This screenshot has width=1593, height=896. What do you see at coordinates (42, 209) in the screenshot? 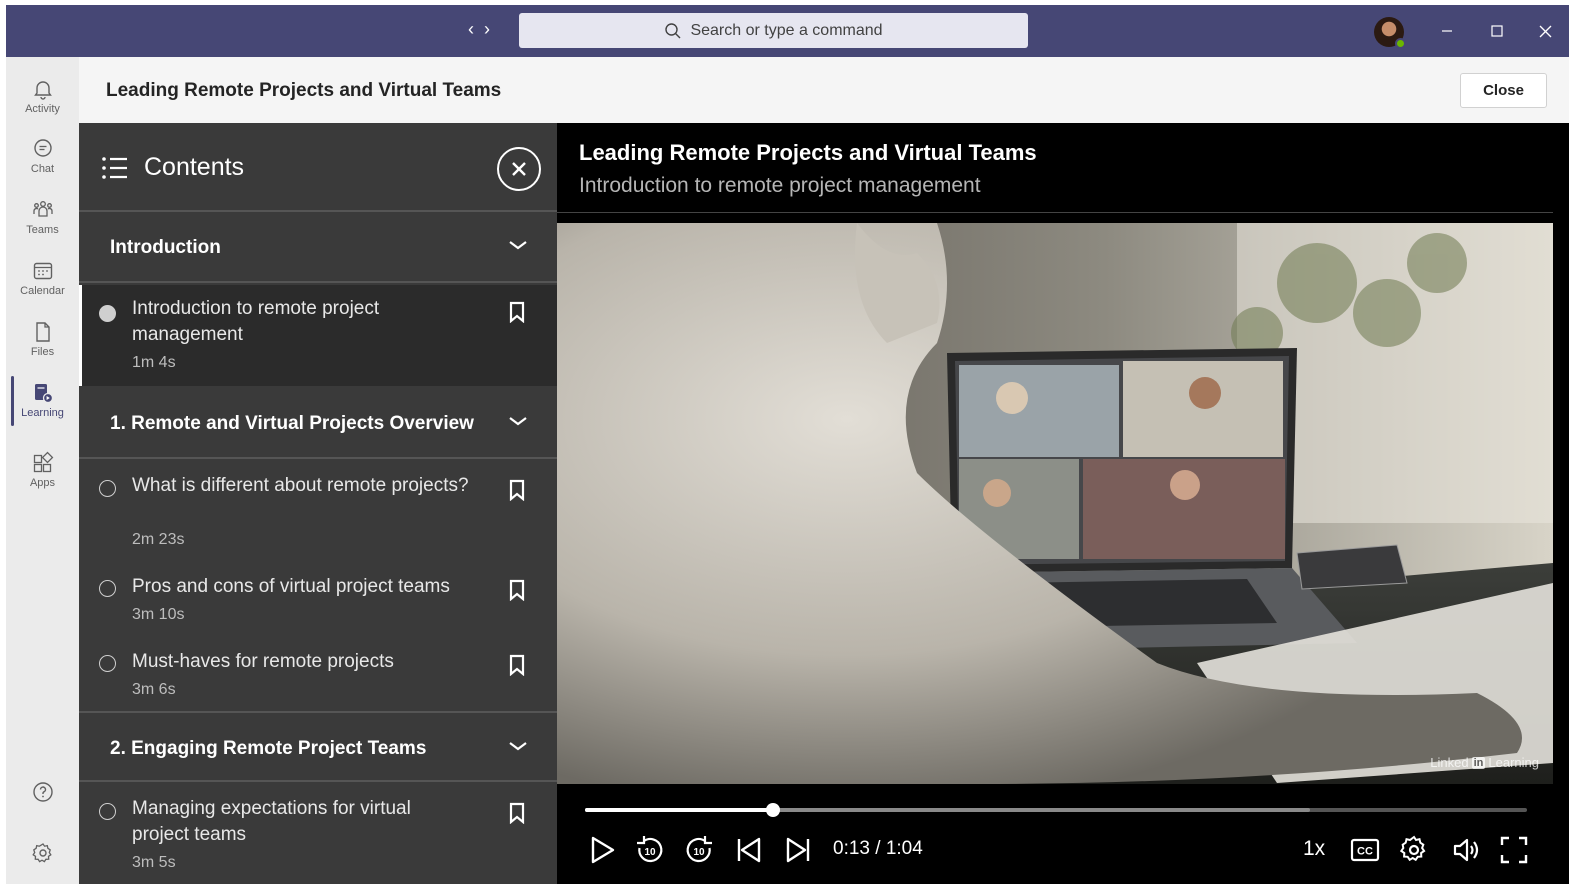
I see `teams-icon` at bounding box center [42, 209].